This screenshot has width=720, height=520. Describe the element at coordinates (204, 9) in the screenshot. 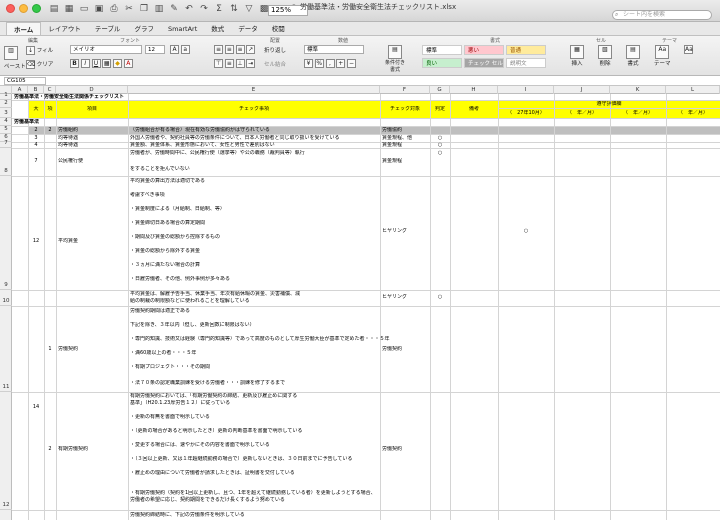

I see `redo-icon: ↷` at that location.